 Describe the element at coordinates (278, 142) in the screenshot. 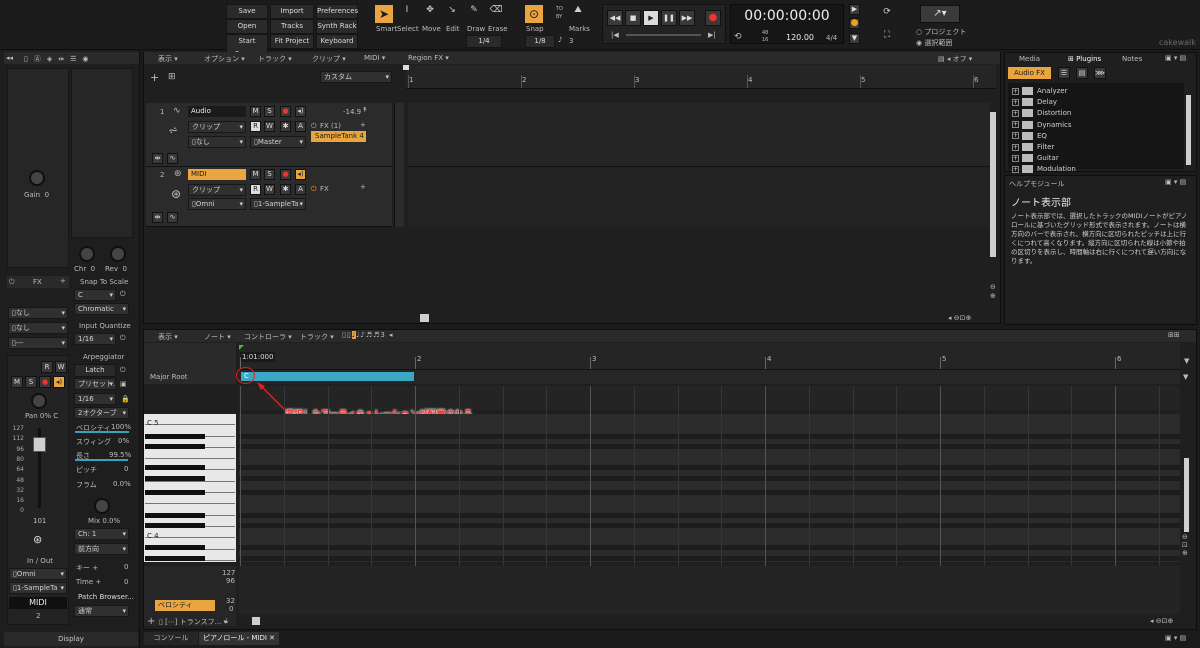

I see `track-1-output-select: ▯Master` at that location.